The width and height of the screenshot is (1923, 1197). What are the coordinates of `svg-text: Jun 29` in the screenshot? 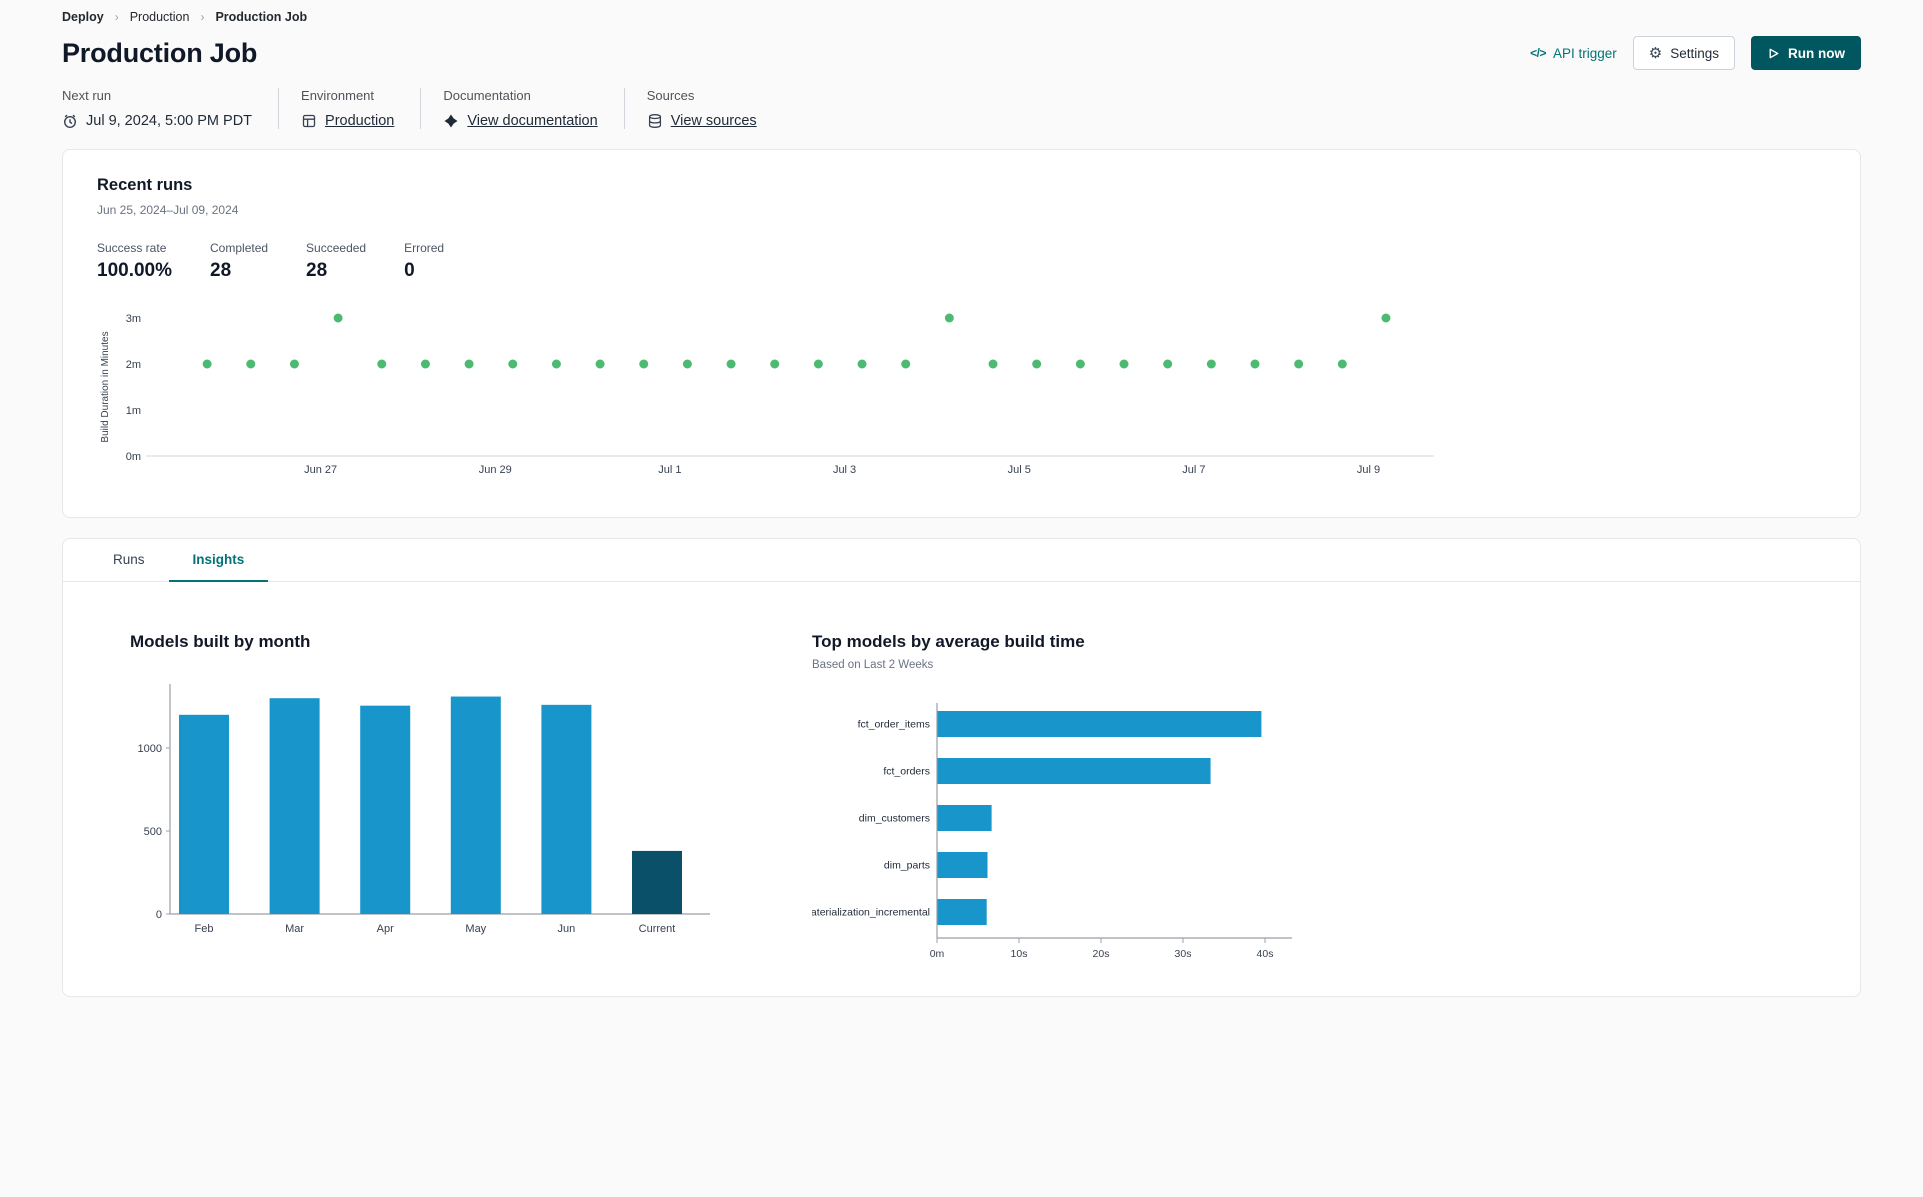 It's located at (495, 470).